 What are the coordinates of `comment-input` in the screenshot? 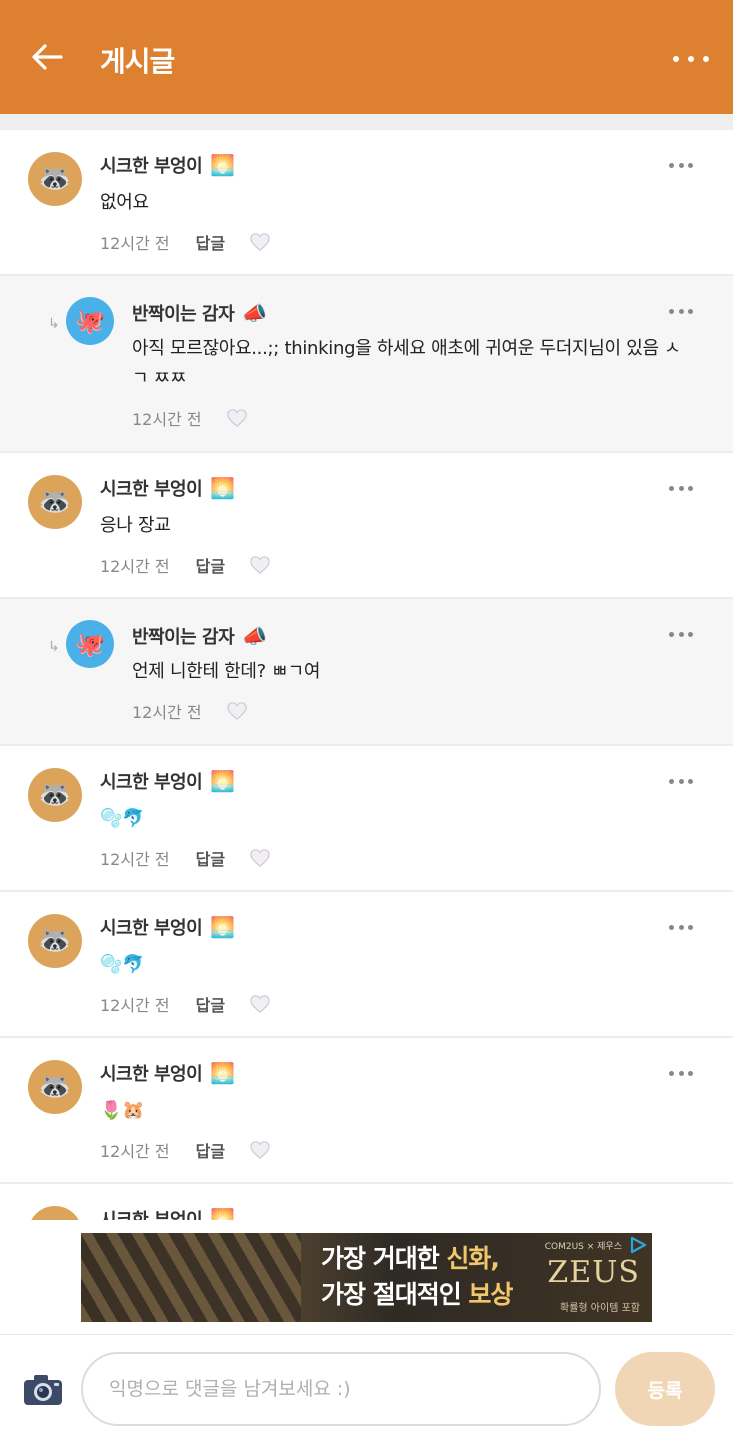 It's located at (341, 1389).